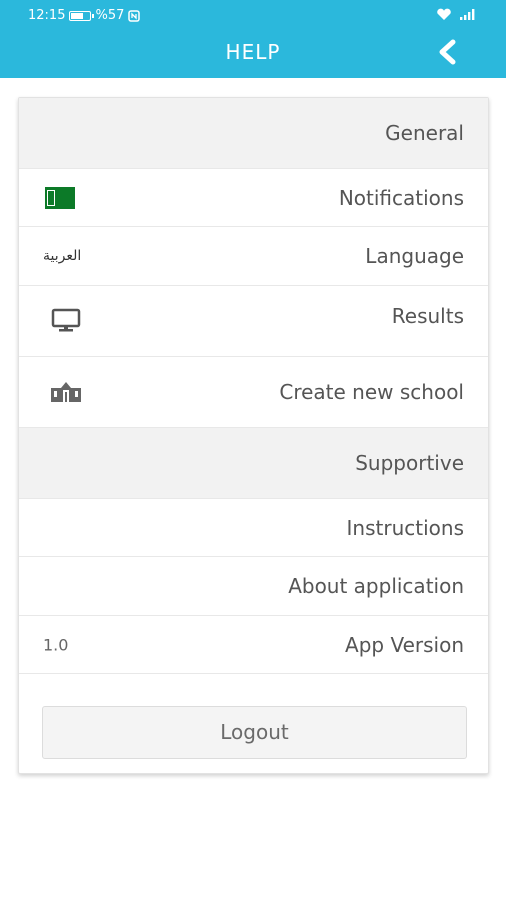 This screenshot has width=506, height=900. I want to click on app-version-label: App Version, so click(404, 644).